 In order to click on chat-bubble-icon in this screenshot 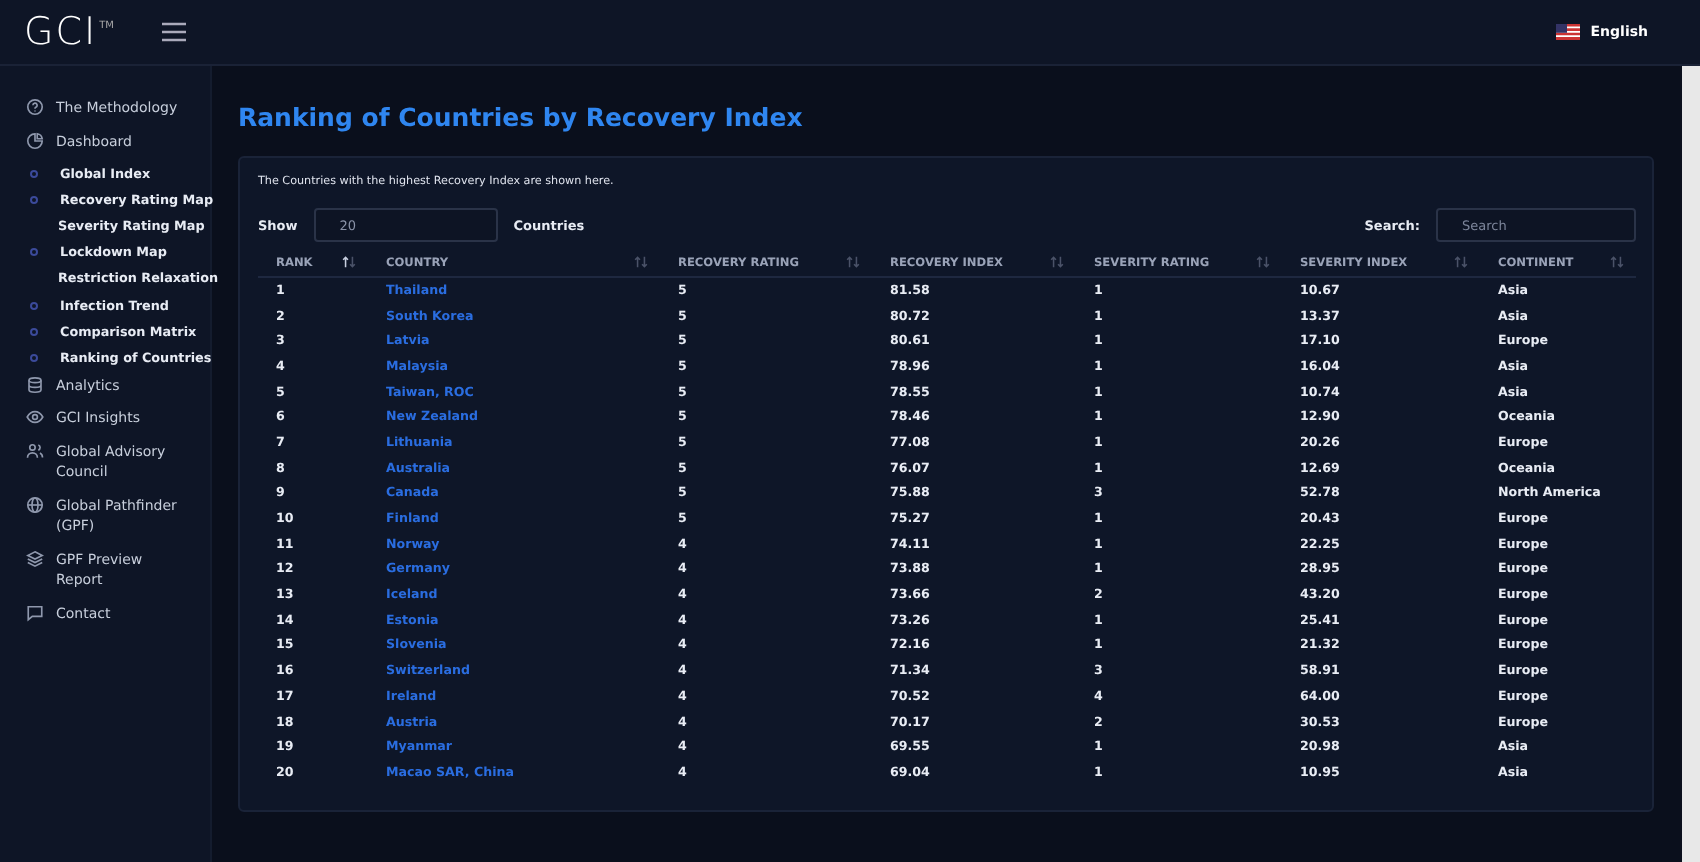, I will do `click(35, 612)`.